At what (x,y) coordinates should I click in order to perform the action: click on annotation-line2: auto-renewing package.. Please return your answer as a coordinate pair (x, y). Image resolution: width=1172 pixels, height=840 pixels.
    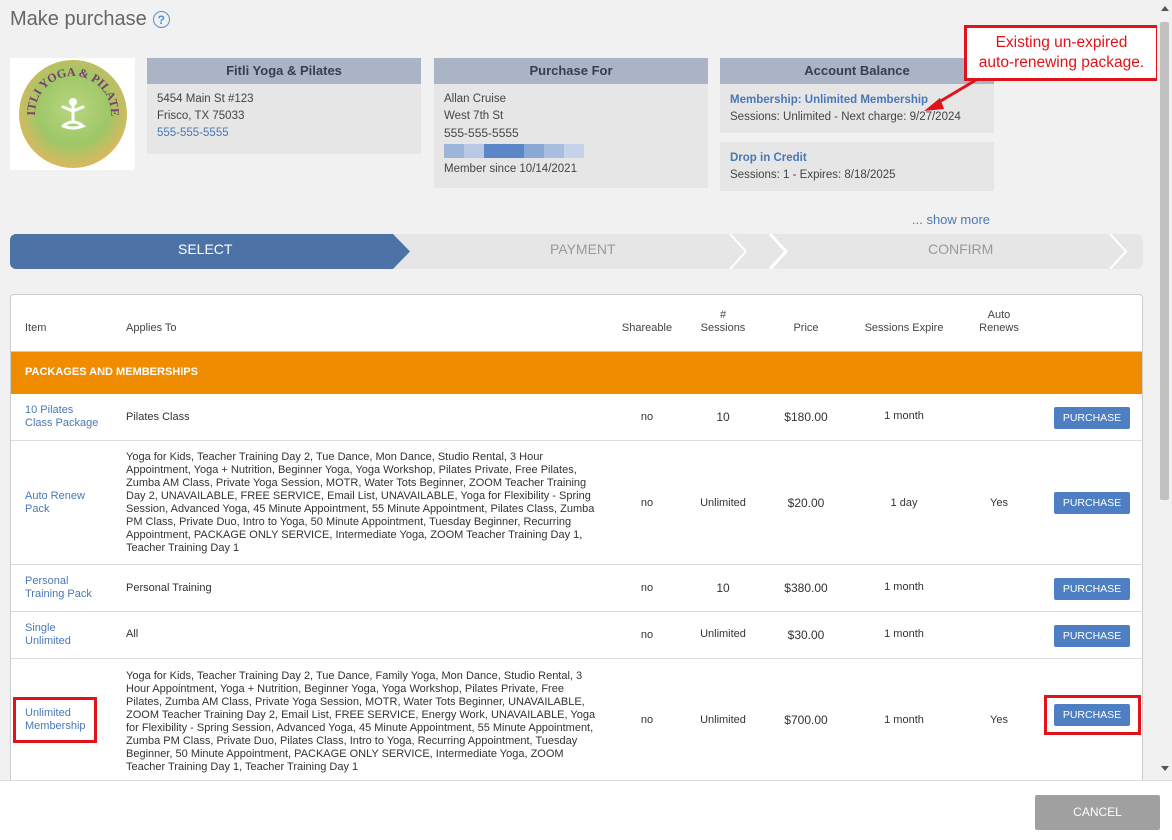
    Looking at the image, I should click on (1061, 62).